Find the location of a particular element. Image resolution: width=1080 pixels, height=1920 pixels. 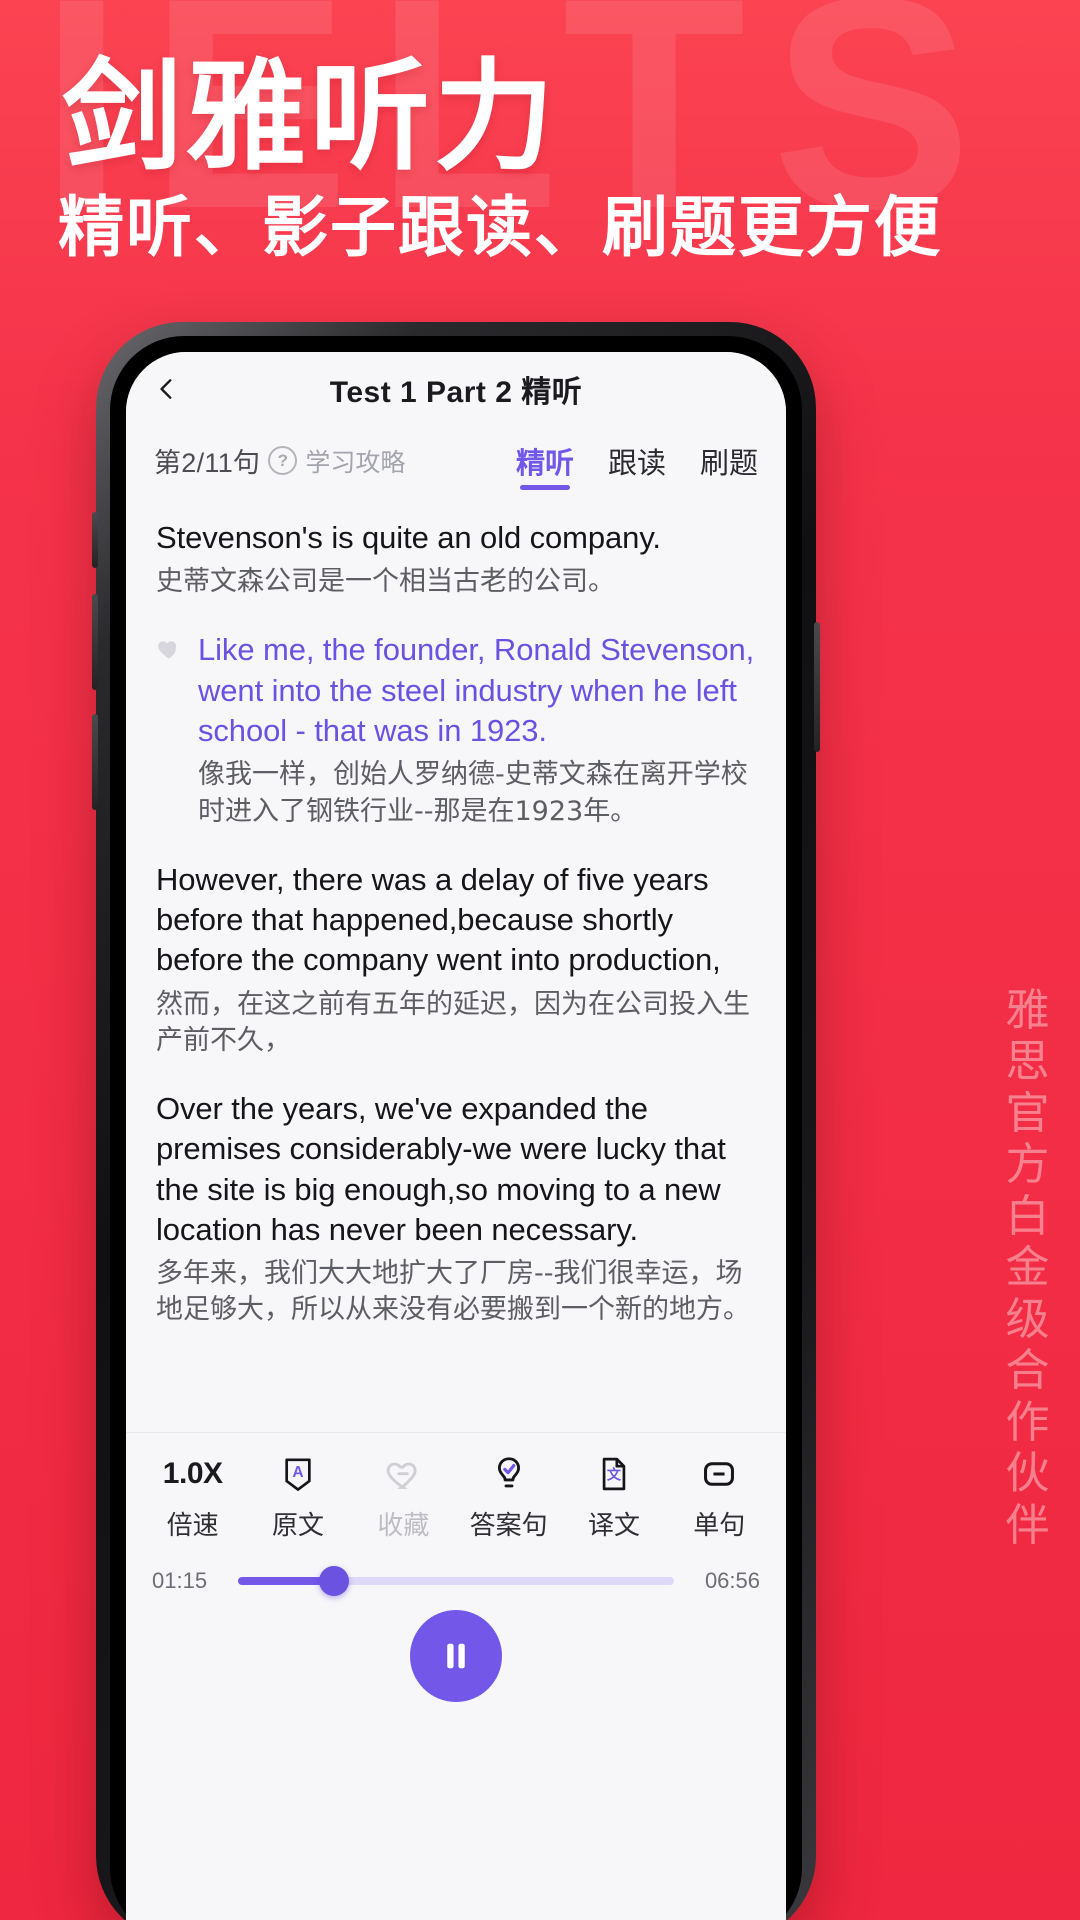

page-title: Test 1 Part 2 精听 is located at coordinates (456, 392).